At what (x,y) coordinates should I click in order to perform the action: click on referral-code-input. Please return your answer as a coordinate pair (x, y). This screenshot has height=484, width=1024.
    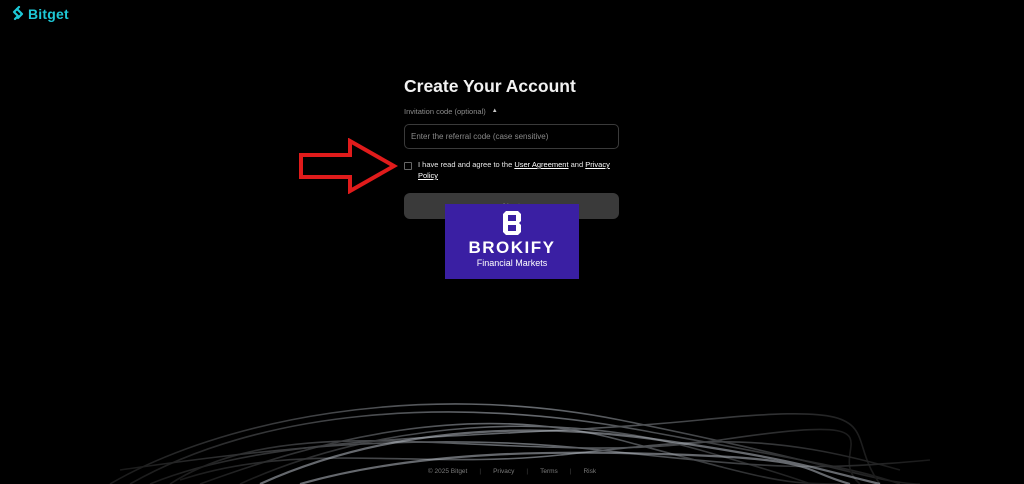
    Looking at the image, I should click on (511, 136).